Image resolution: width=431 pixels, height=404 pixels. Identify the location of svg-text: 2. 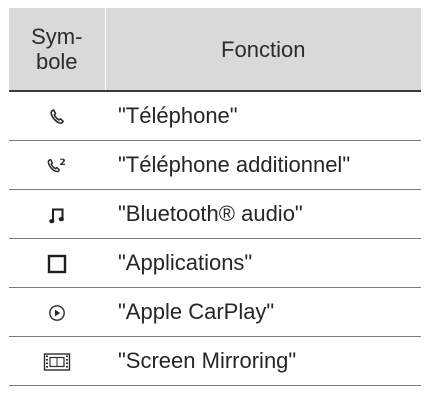
(63, 163).